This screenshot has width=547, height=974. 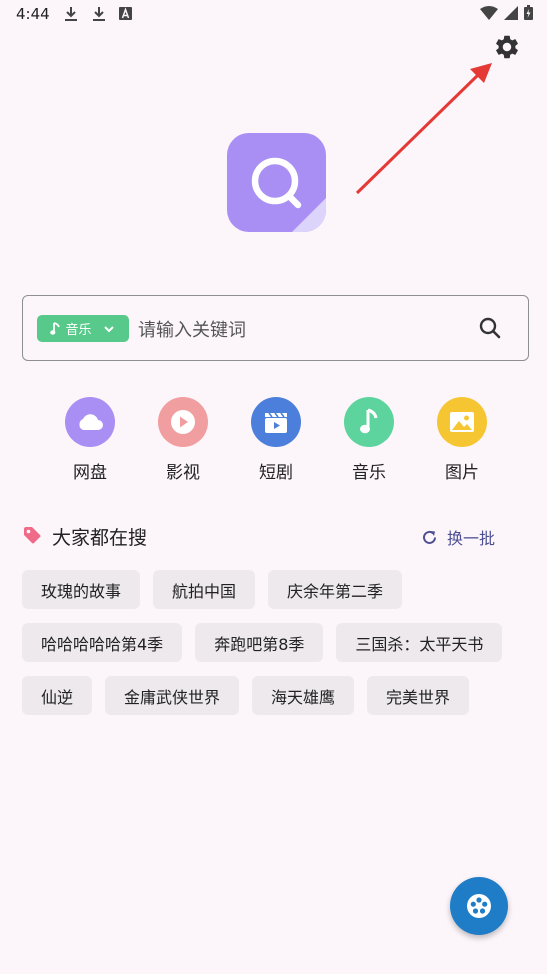 I want to click on status-icons, so click(x=506, y=12).